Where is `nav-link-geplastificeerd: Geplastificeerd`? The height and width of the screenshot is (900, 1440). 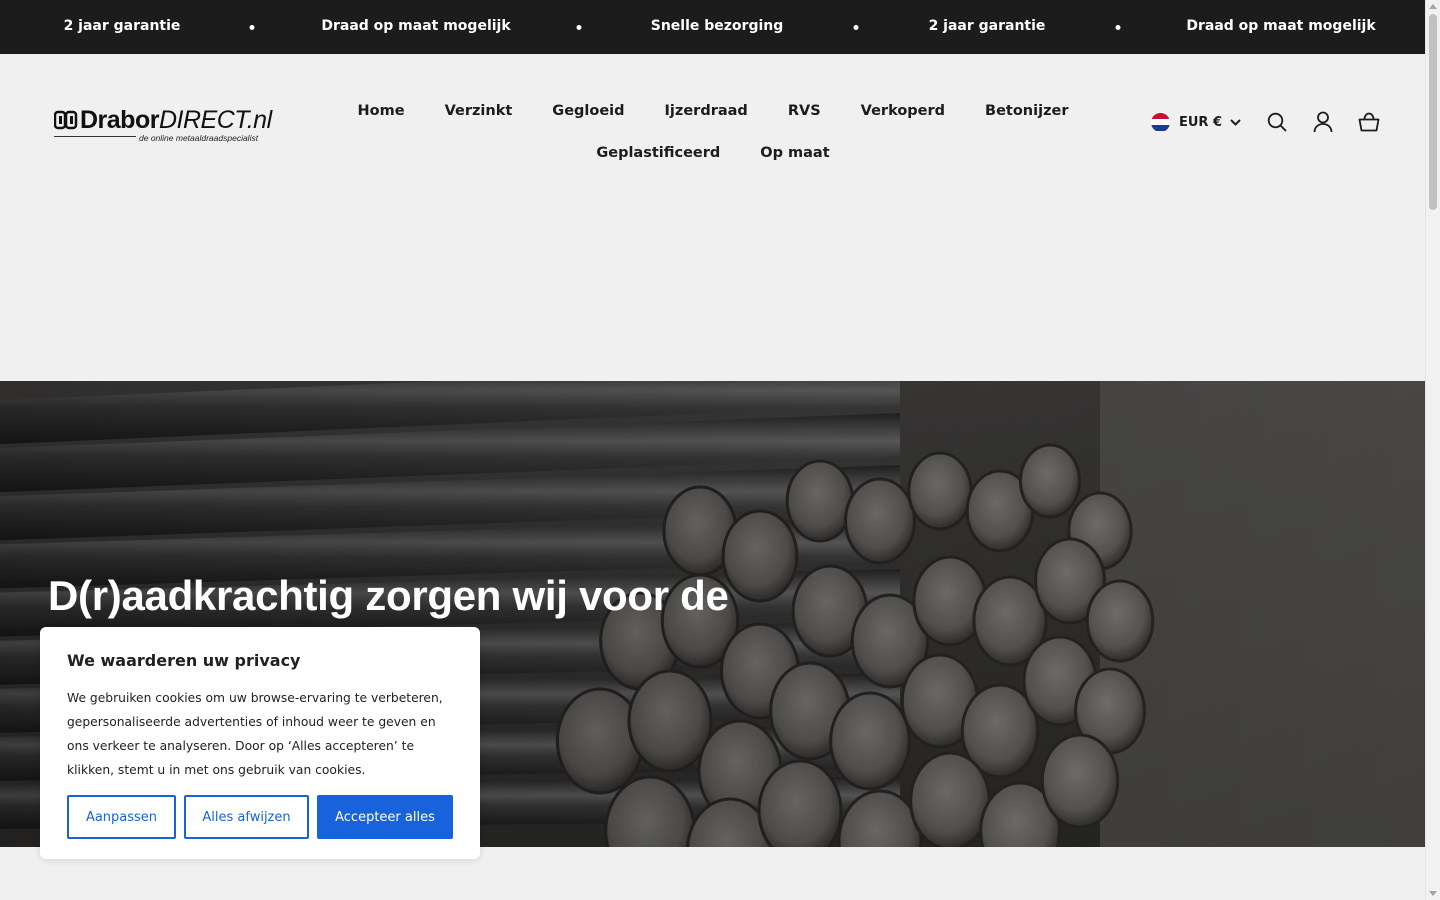 nav-link-geplastificeerd: Geplastificeerd is located at coordinates (658, 153).